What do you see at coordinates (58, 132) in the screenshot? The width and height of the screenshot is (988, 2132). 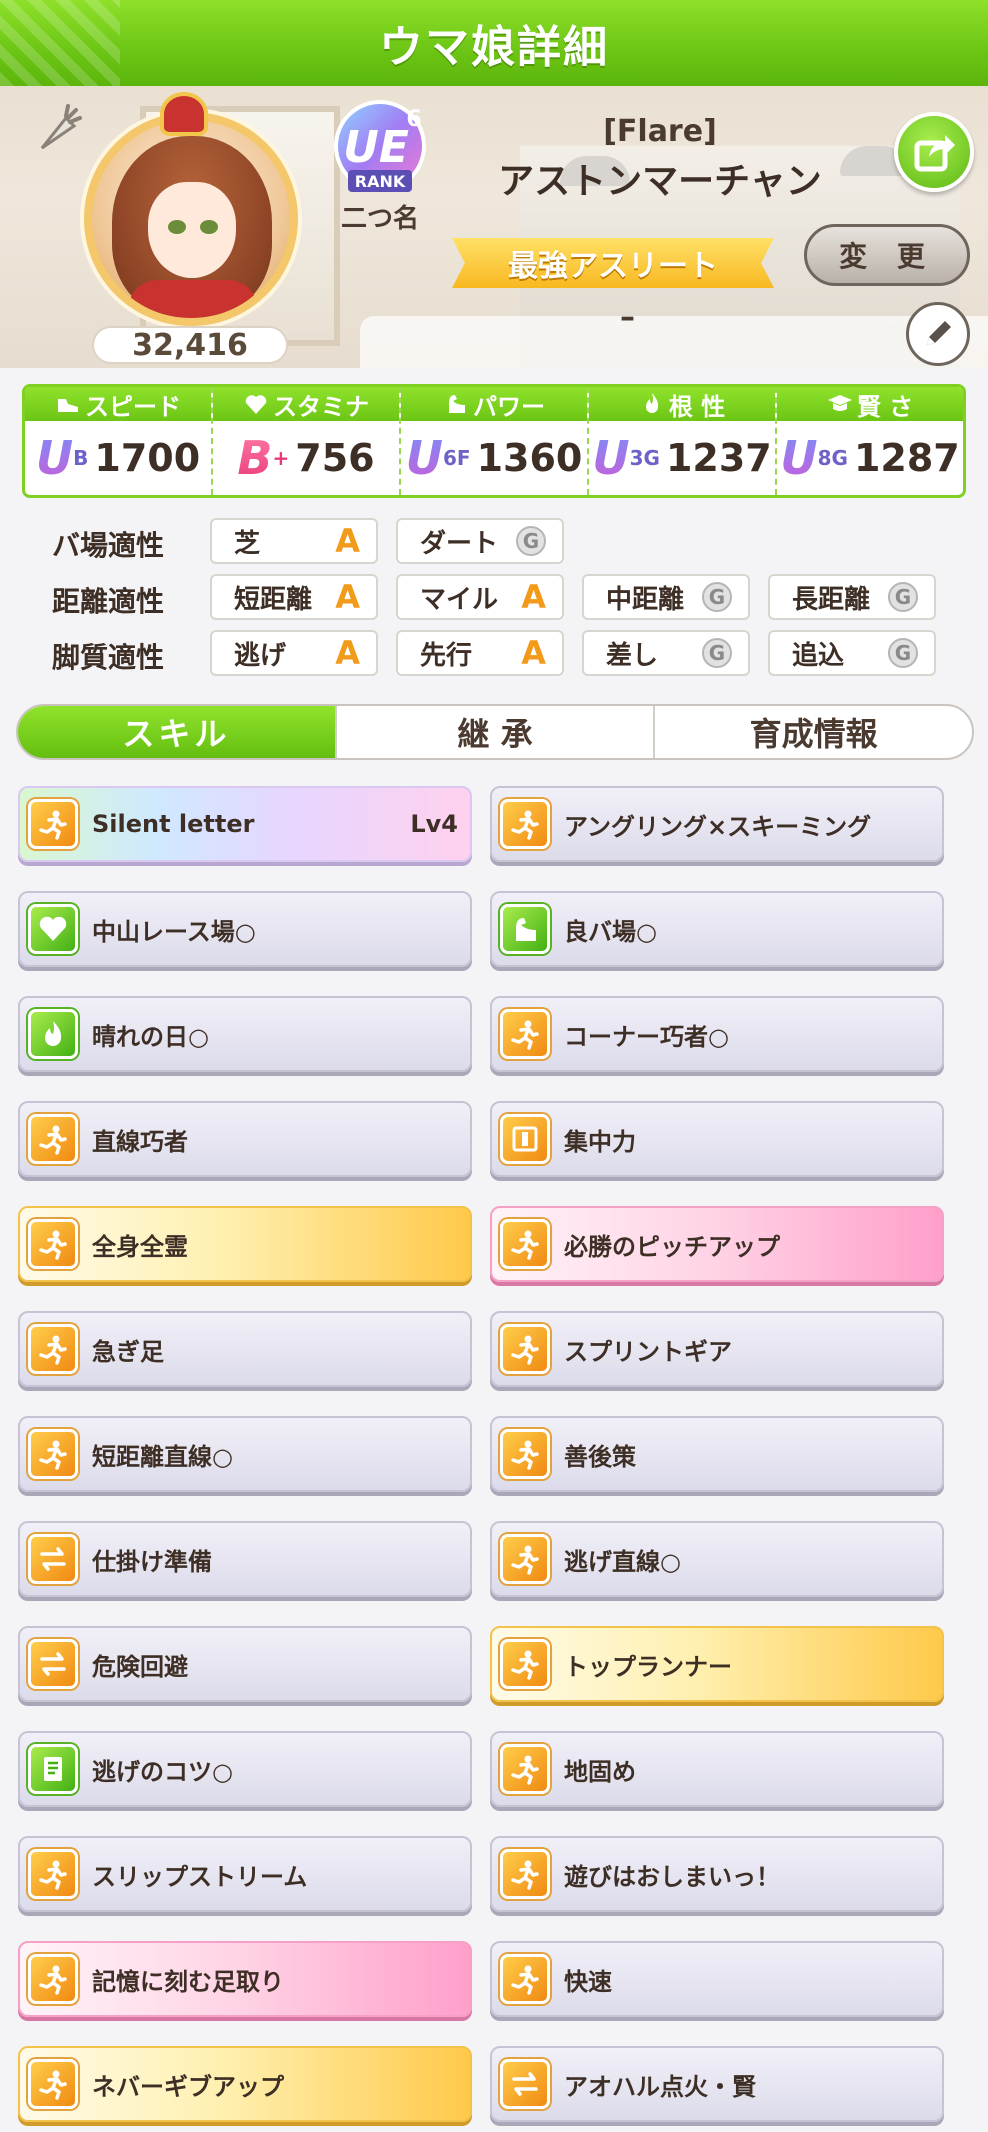 I see `carrot-icon` at bounding box center [58, 132].